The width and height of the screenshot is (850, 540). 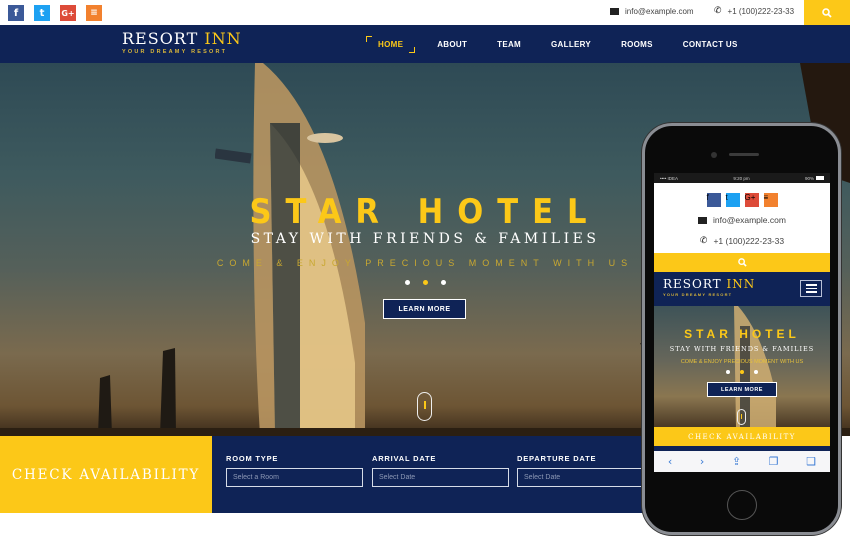 What do you see at coordinates (637, 44) in the screenshot?
I see `nav-rooms: ROOMS` at bounding box center [637, 44].